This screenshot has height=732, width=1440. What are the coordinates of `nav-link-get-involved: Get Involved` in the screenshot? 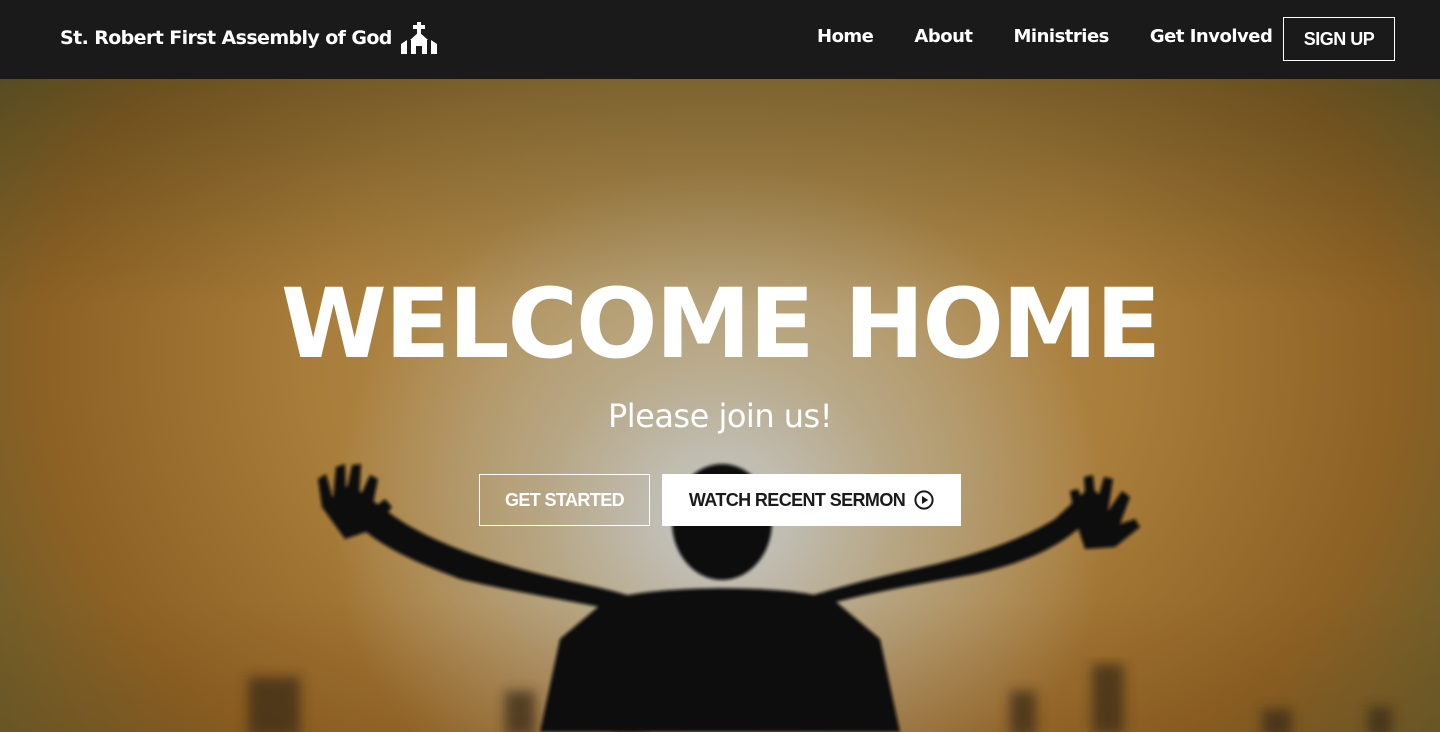 It's located at (1211, 36).